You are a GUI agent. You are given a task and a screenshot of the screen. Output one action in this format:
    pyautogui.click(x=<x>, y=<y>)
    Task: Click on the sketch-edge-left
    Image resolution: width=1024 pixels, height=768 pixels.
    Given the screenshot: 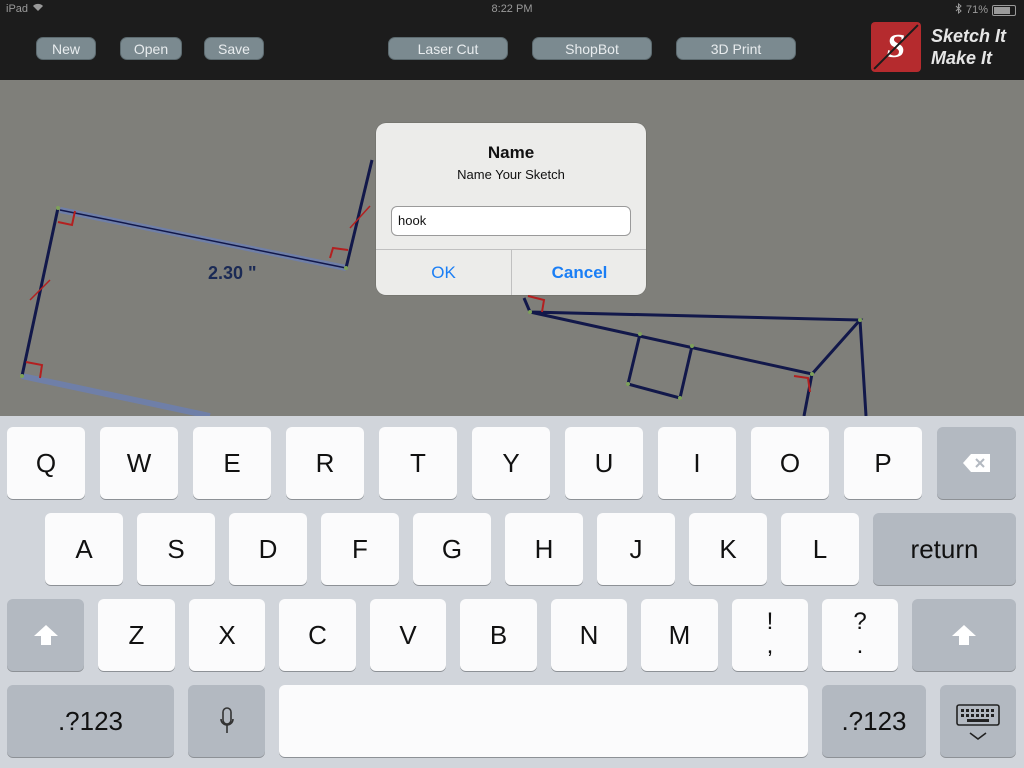 What is the action you would take?
    pyautogui.click(x=40, y=292)
    